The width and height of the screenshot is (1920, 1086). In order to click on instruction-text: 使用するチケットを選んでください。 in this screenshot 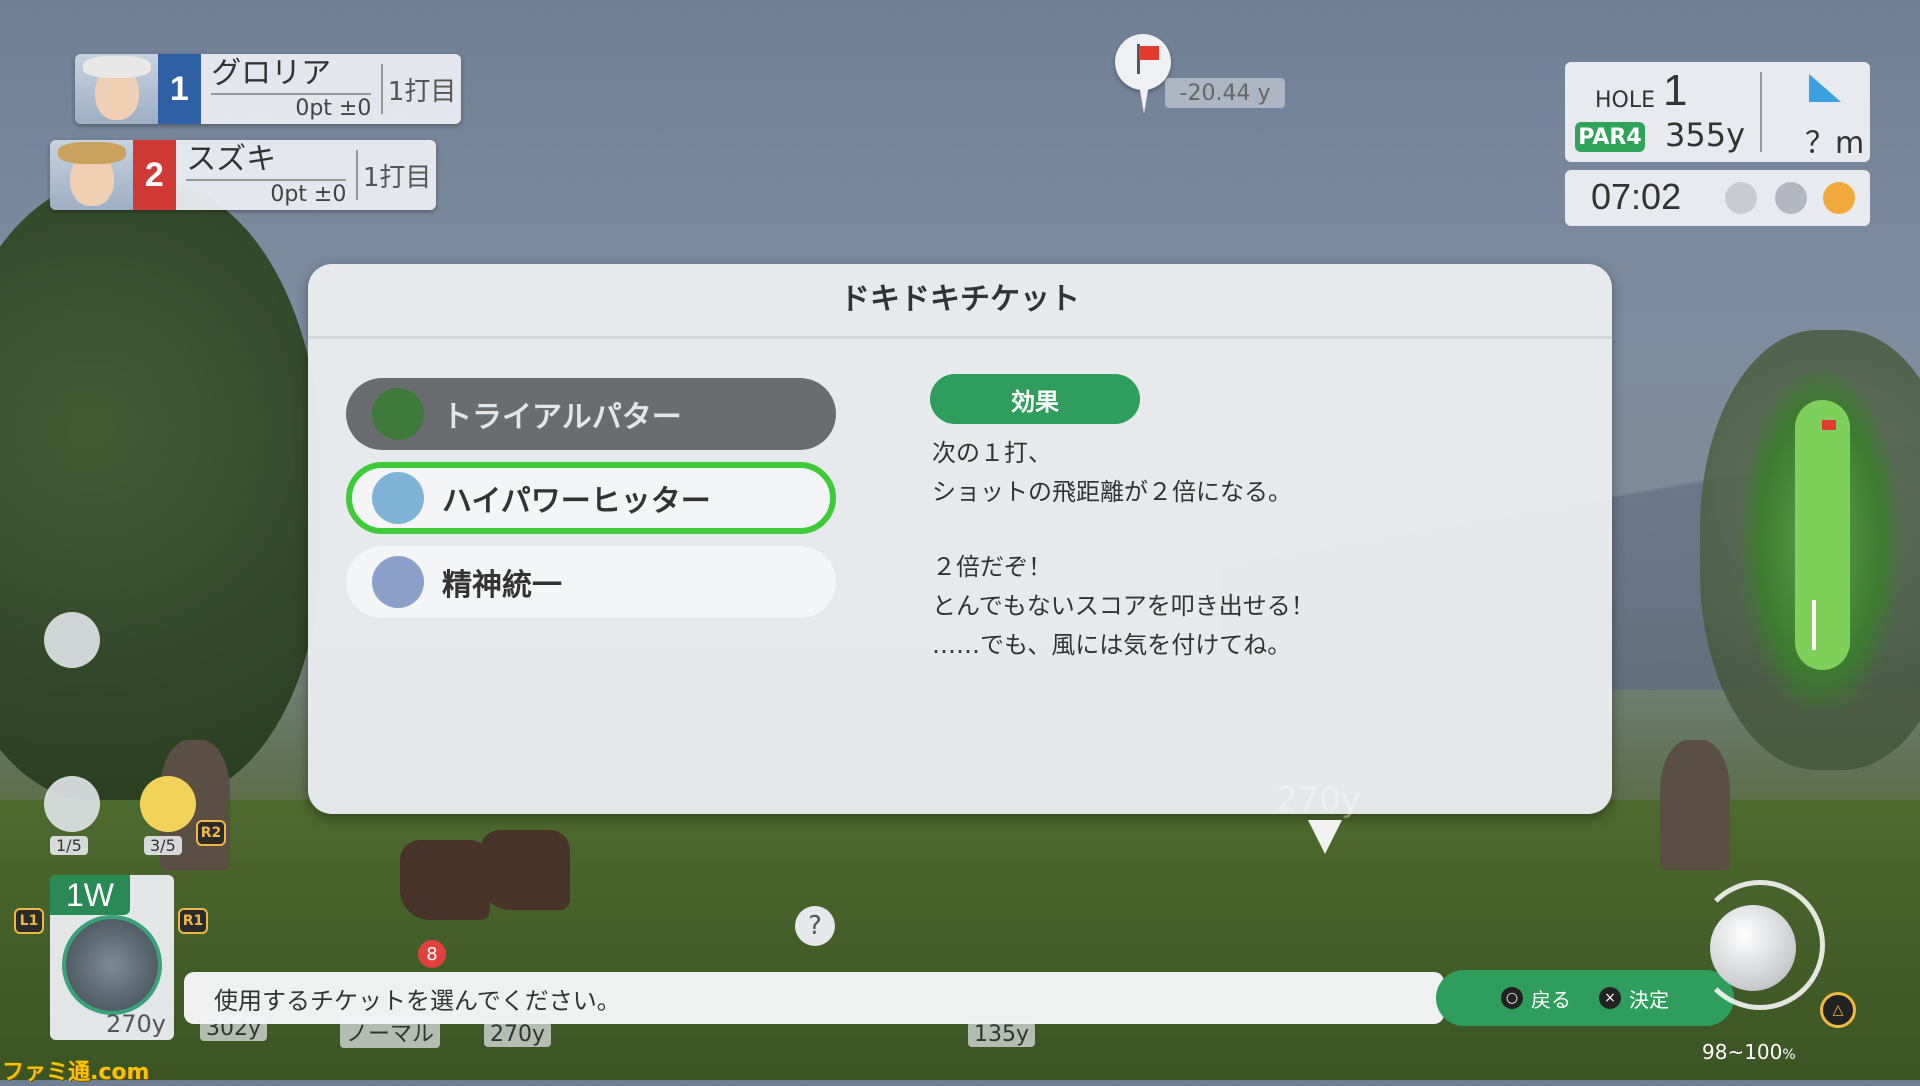, I will do `click(417, 1000)`.